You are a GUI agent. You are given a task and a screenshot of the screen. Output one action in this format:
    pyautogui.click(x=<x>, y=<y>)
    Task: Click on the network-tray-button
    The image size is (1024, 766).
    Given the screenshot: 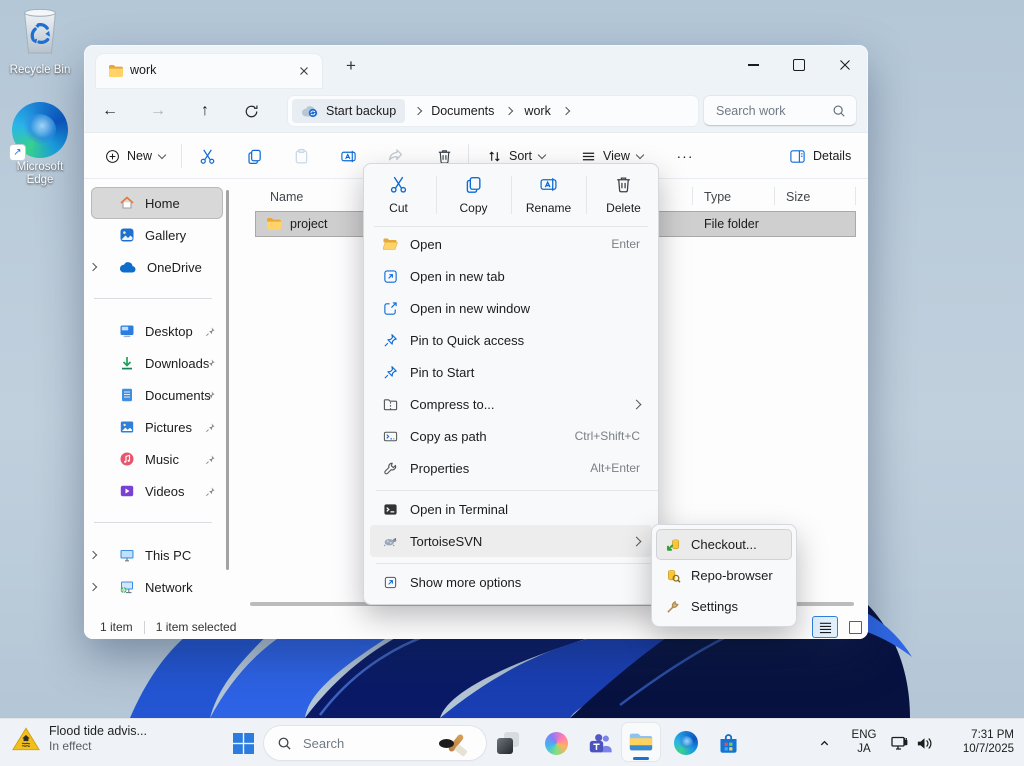 What is the action you would take?
    pyautogui.click(x=900, y=743)
    